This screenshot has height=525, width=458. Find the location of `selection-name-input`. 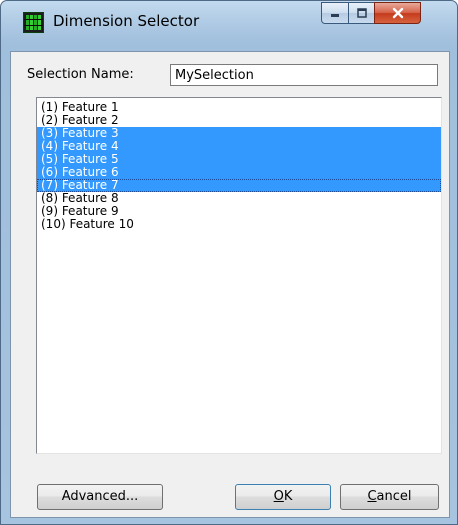

selection-name-input is located at coordinates (304, 75).